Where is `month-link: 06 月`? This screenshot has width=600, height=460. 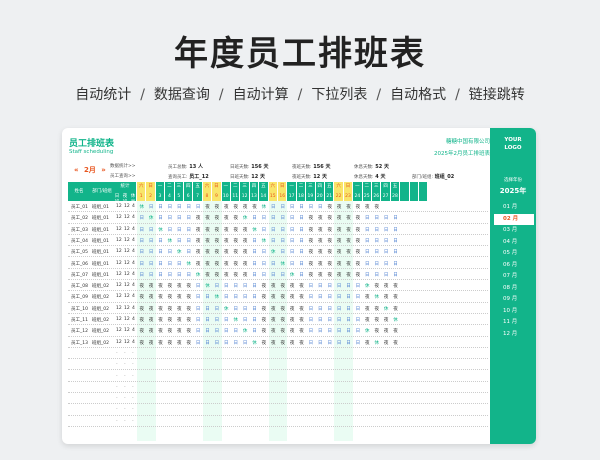
month-link: 06 月 is located at coordinates (514, 266).